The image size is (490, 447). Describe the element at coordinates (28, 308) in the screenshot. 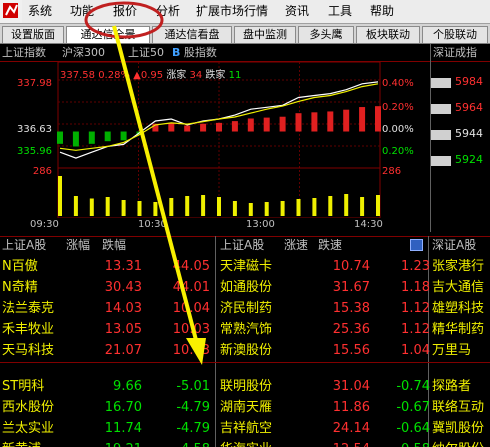

I see `t1-stock-name: 法兰泰克` at that location.